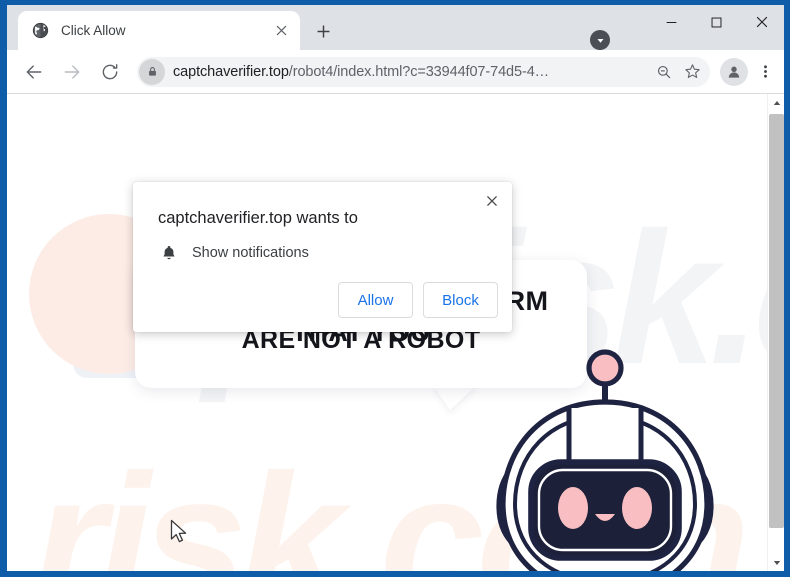 The image size is (790, 577). I want to click on mouse-pointer, so click(179, 532).